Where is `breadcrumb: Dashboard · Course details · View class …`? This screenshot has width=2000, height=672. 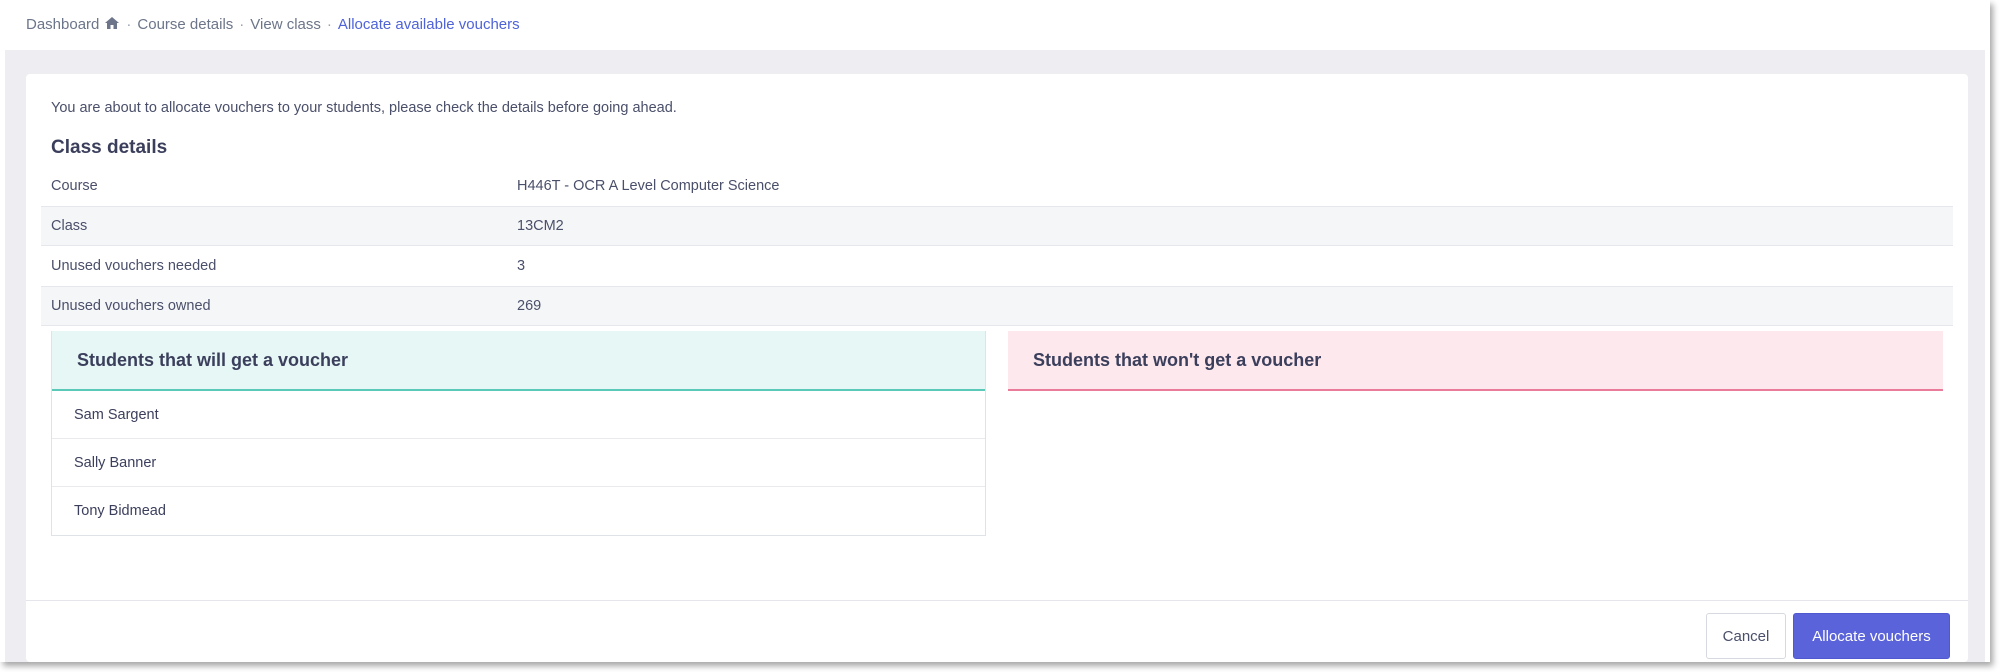
breadcrumb: Dashboard · Course details · View class … is located at coordinates (273, 24).